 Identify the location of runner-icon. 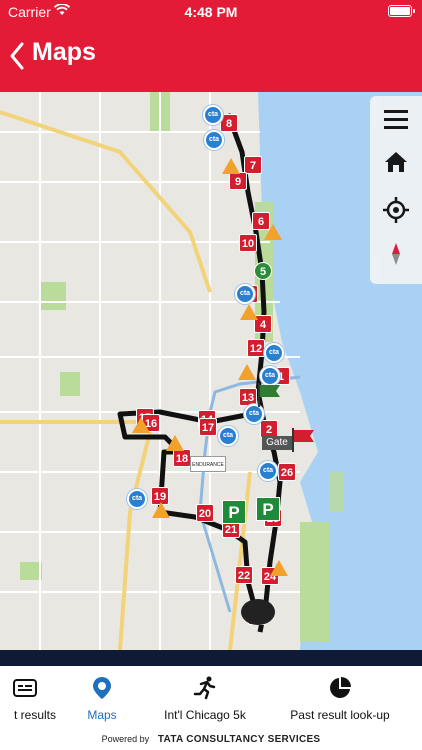
(204, 688).